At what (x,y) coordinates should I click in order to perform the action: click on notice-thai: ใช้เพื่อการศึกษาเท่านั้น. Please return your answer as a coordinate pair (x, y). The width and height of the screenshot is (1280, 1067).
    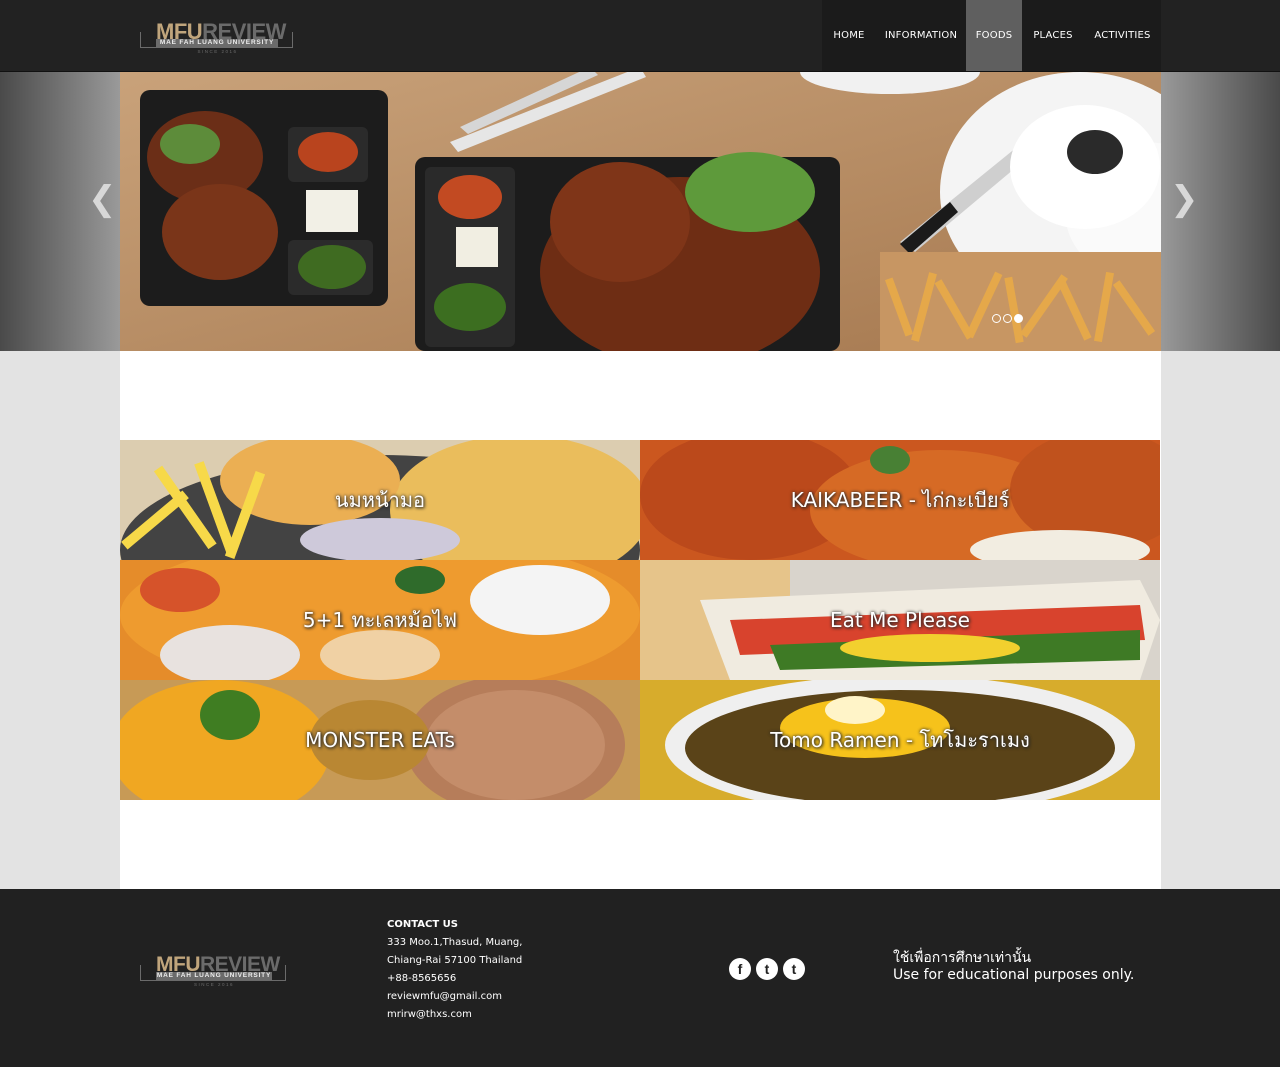
    Looking at the image, I should click on (962, 958).